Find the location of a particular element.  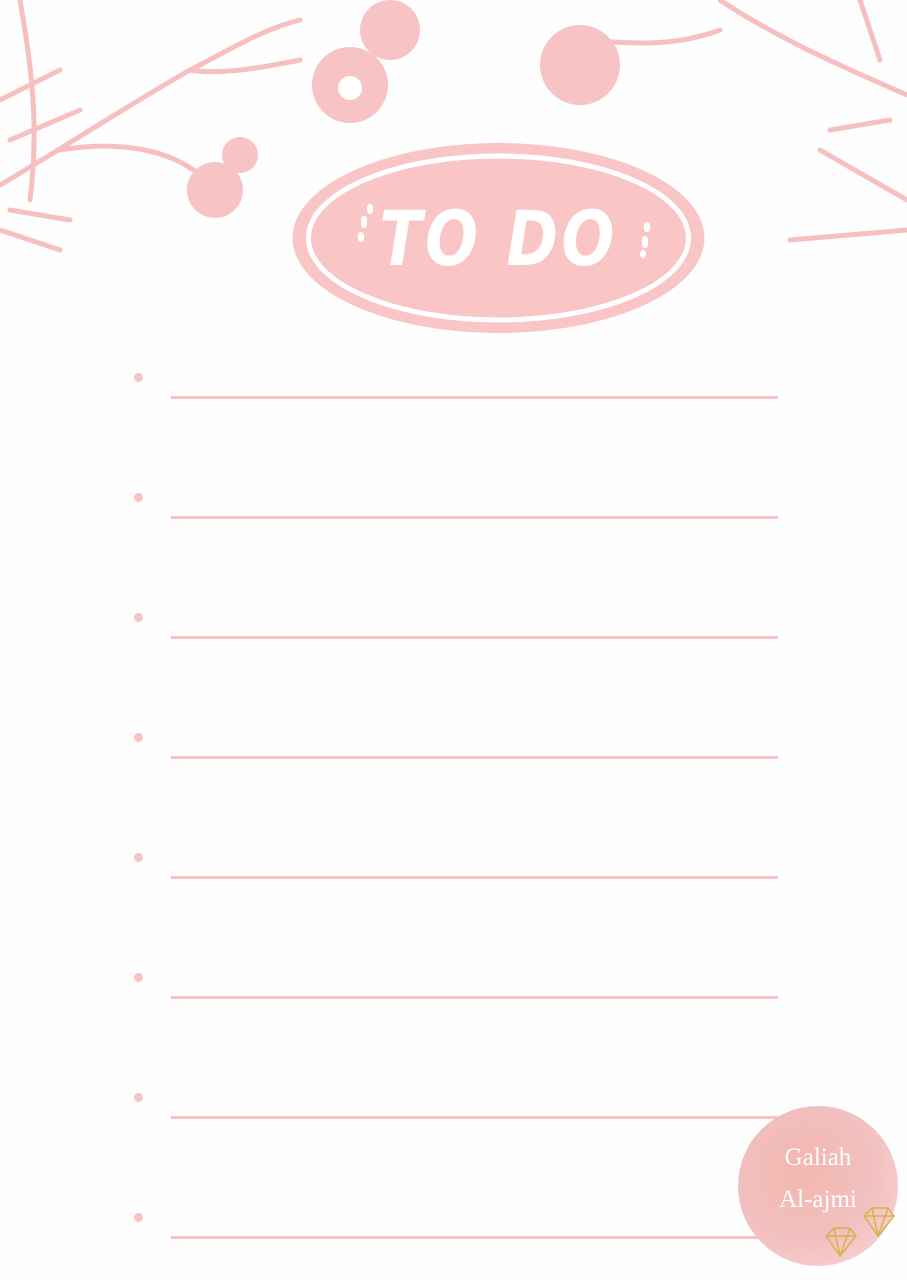

watermark-line1: Galiah is located at coordinates (818, 1157).